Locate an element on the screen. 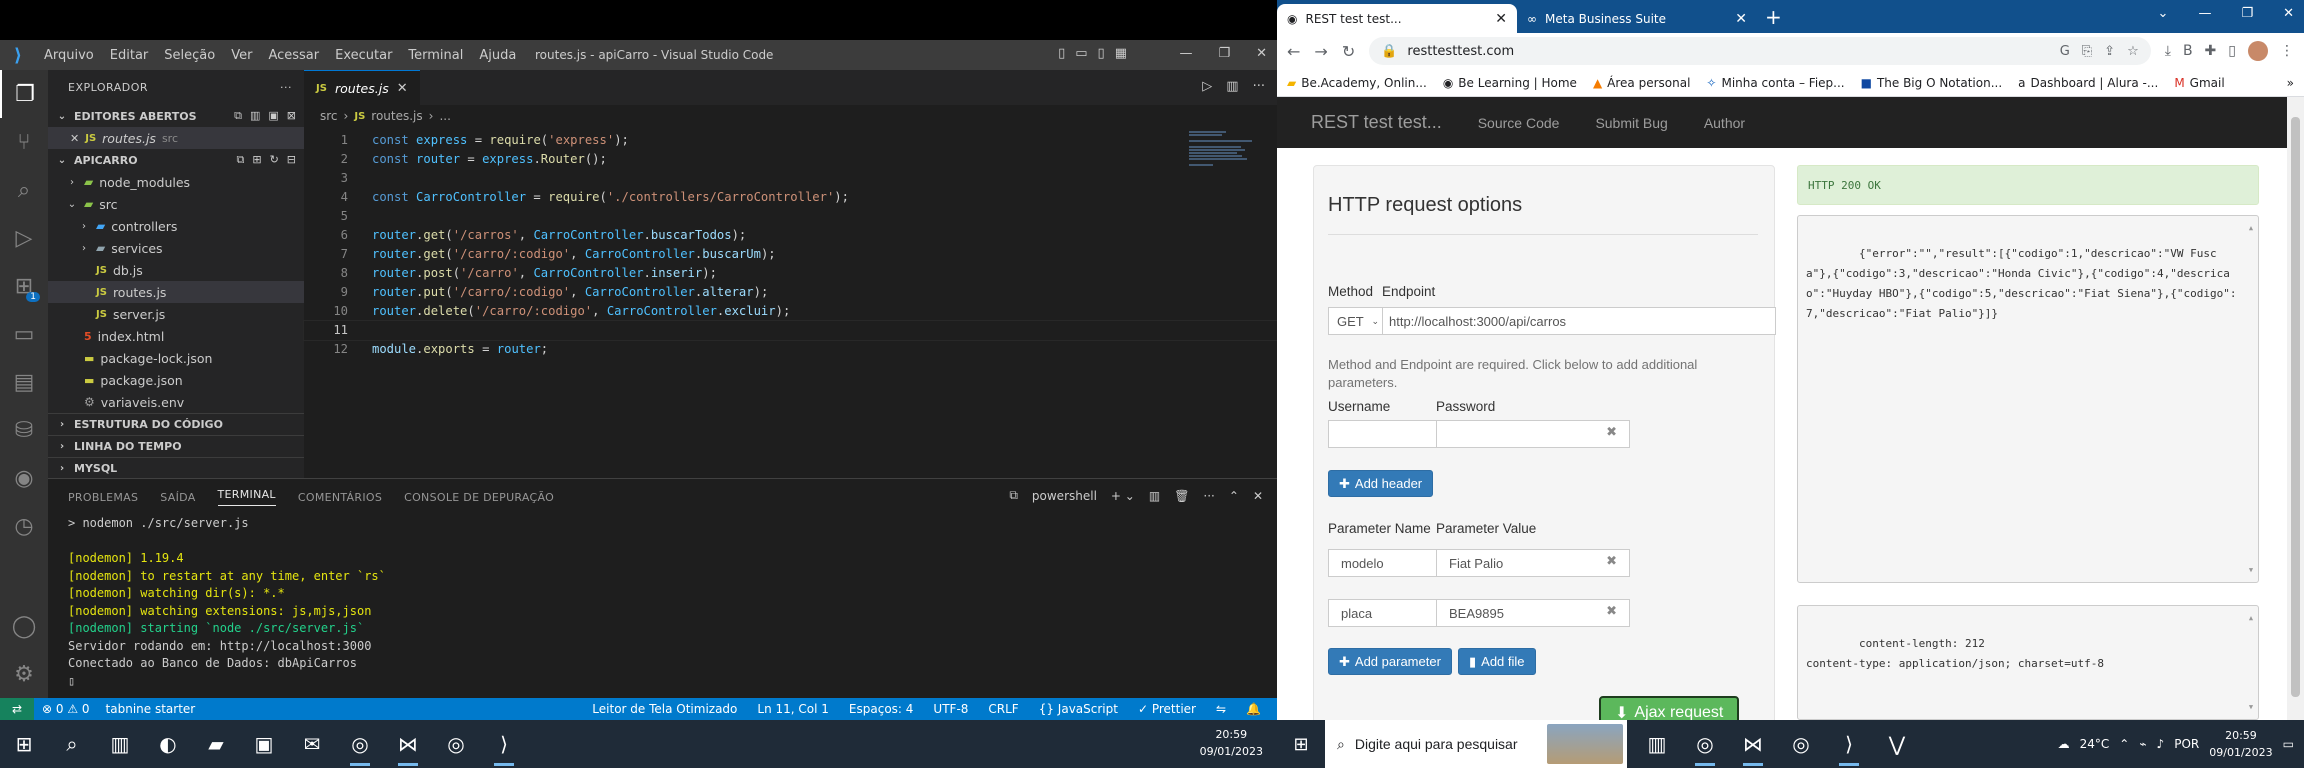 Image resolution: width=2304 pixels, height=768 pixels. tree-item-src: ⌄ ▰ src is located at coordinates (176, 204).